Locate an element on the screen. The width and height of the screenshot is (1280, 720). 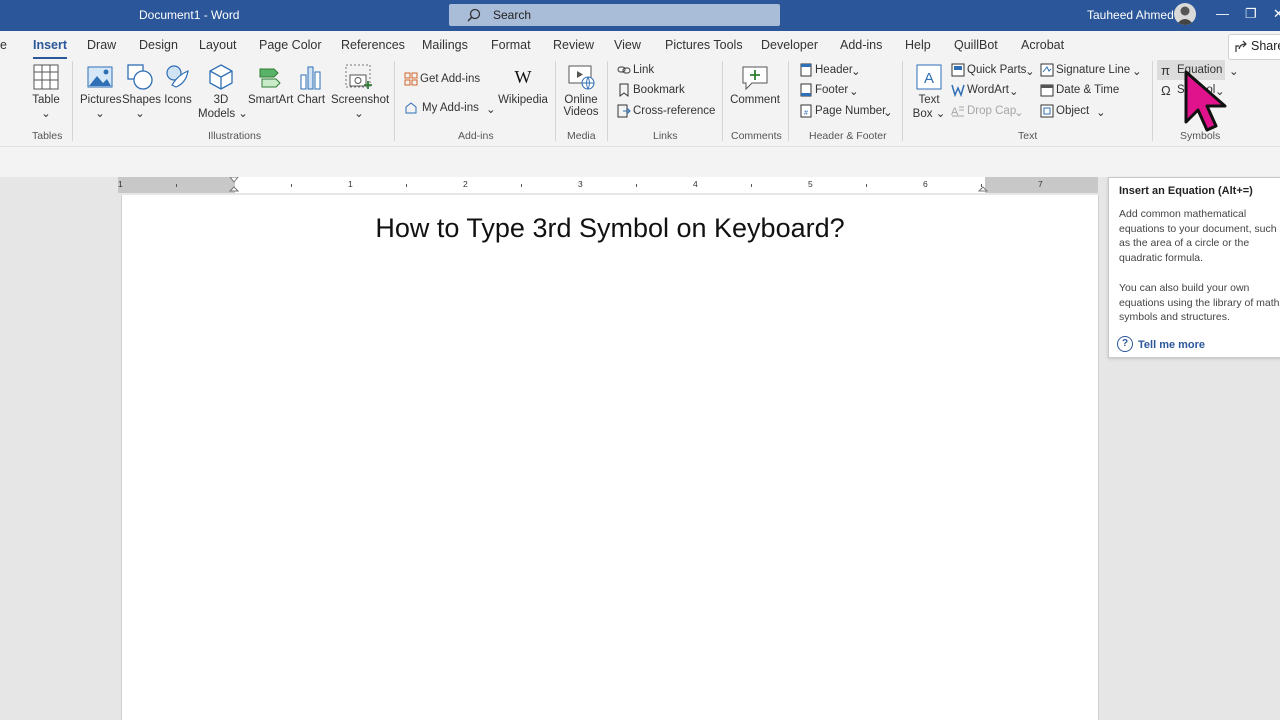
online-videos-button: Online Videos is located at coordinates (581, 90).